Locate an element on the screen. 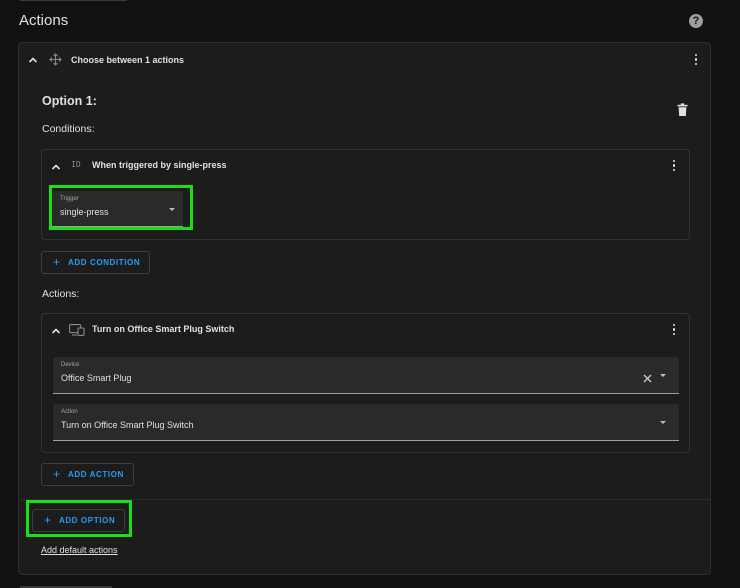  choose-card-header: Choose between 1 actions is located at coordinates (364, 60).